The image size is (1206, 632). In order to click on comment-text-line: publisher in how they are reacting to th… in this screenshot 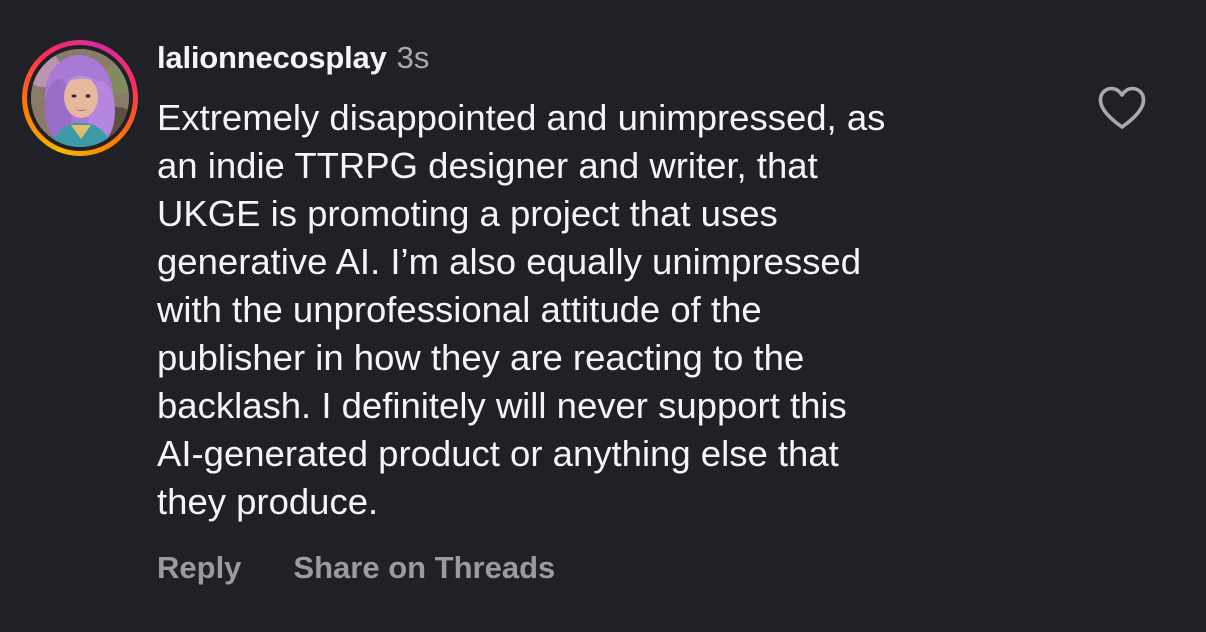, I will do `click(481, 357)`.